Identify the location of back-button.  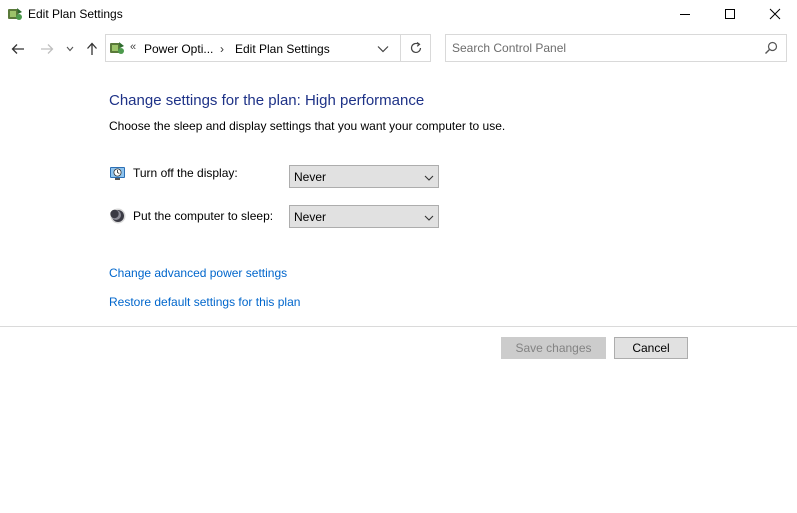
(18, 49).